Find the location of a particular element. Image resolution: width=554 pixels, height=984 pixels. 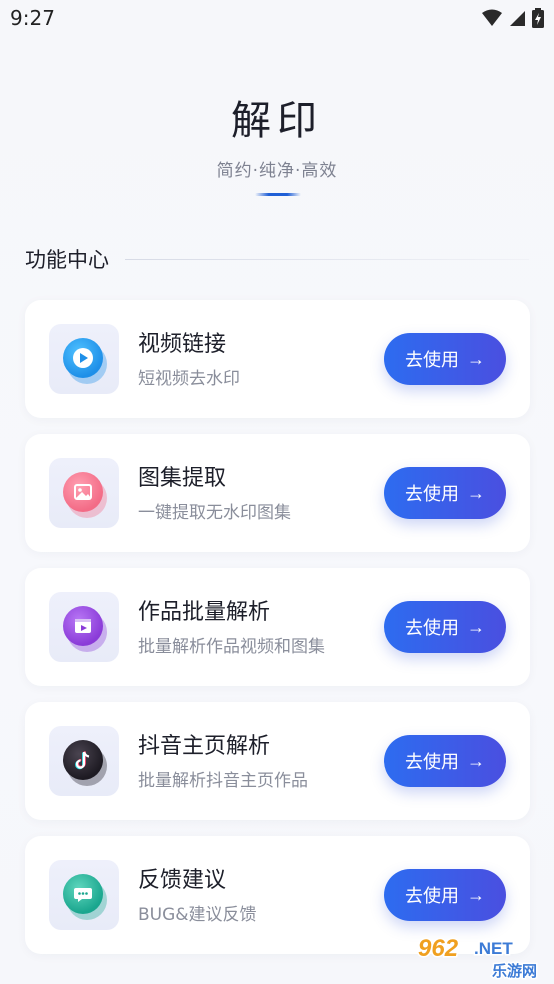

wifi-icon is located at coordinates (492, 17).